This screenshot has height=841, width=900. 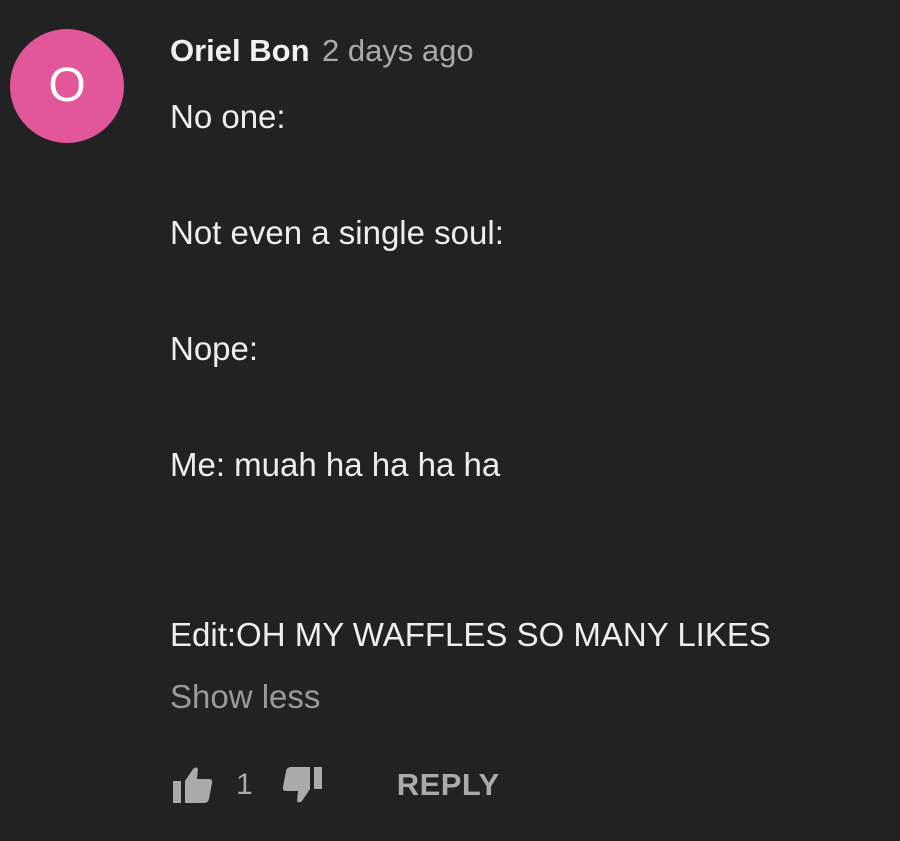 I want to click on comment-line-1: No one:, so click(x=228, y=116).